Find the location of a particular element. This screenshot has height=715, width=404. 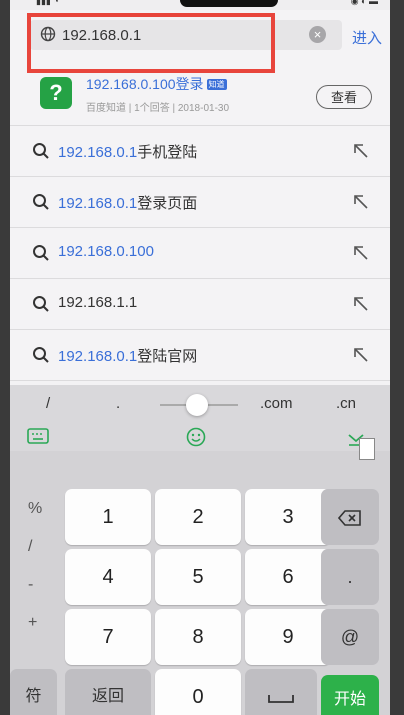

percent-key: % is located at coordinates (35, 509).